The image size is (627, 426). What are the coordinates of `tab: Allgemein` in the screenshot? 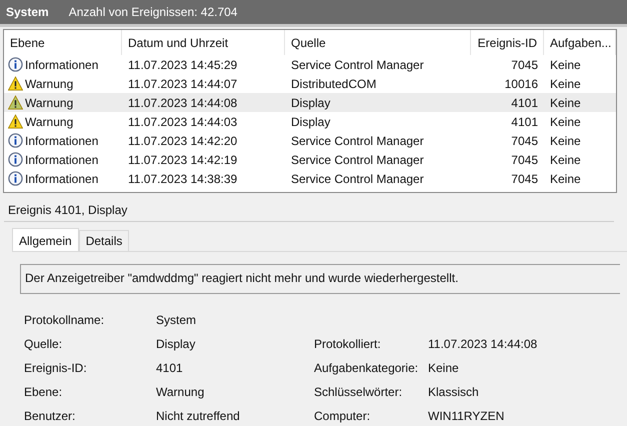 It's located at (45, 239).